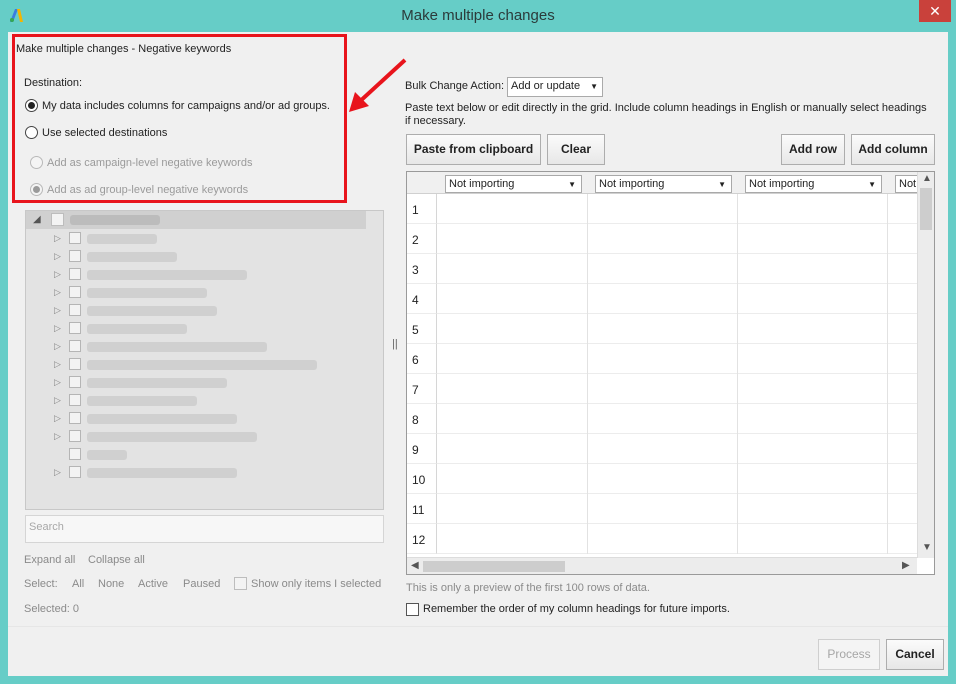 The width and height of the screenshot is (956, 684). What do you see at coordinates (395, 344) in the screenshot?
I see `splitter-handle: ||` at bounding box center [395, 344].